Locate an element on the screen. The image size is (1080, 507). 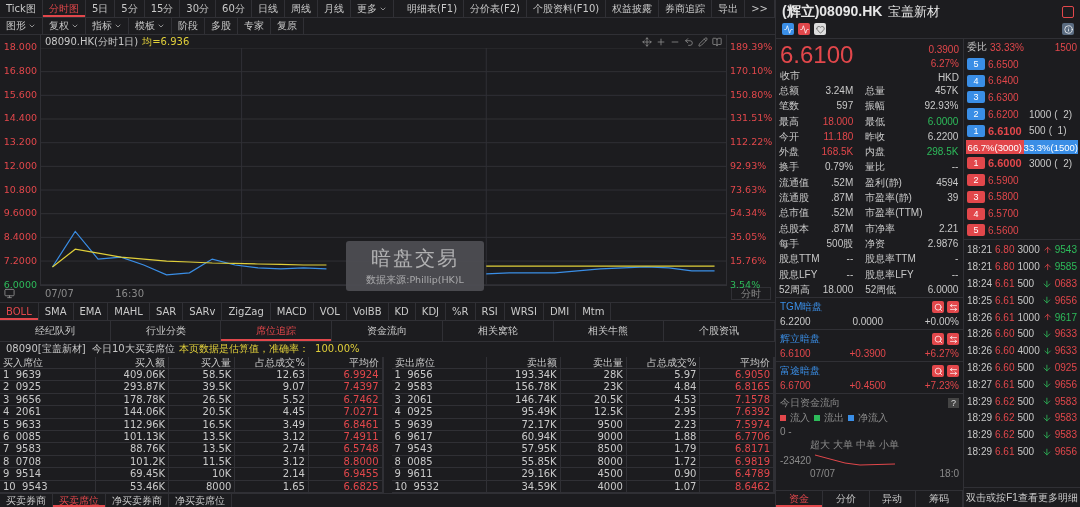
tab: 60分 is located at coordinates (234, 8).